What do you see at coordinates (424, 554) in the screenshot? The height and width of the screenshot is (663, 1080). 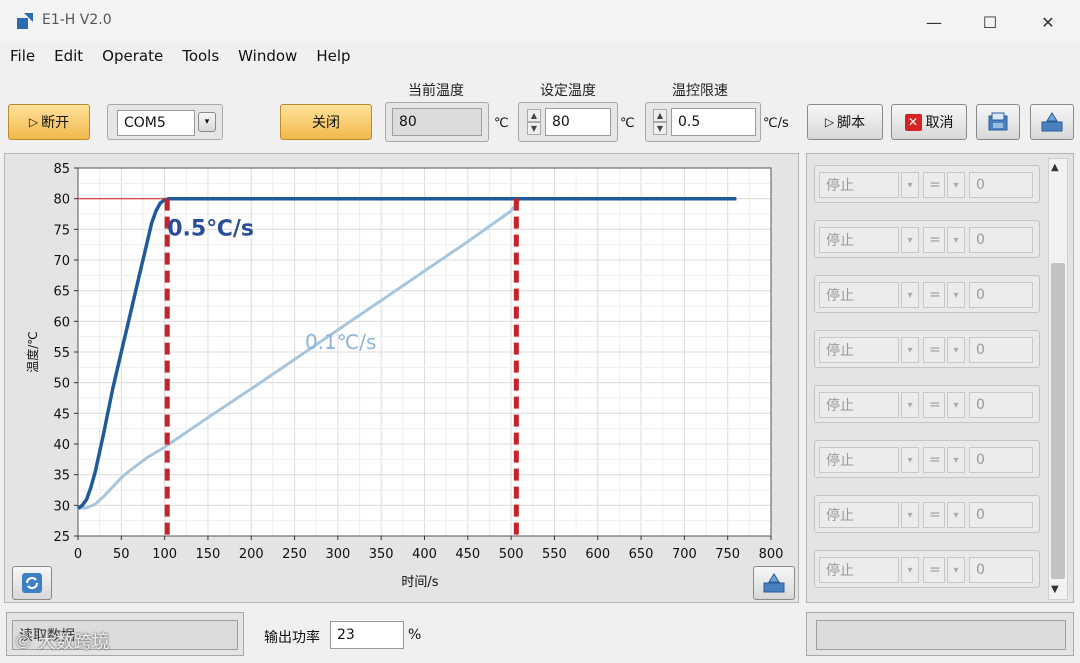 I see `x-tick-label: 400` at bounding box center [424, 554].